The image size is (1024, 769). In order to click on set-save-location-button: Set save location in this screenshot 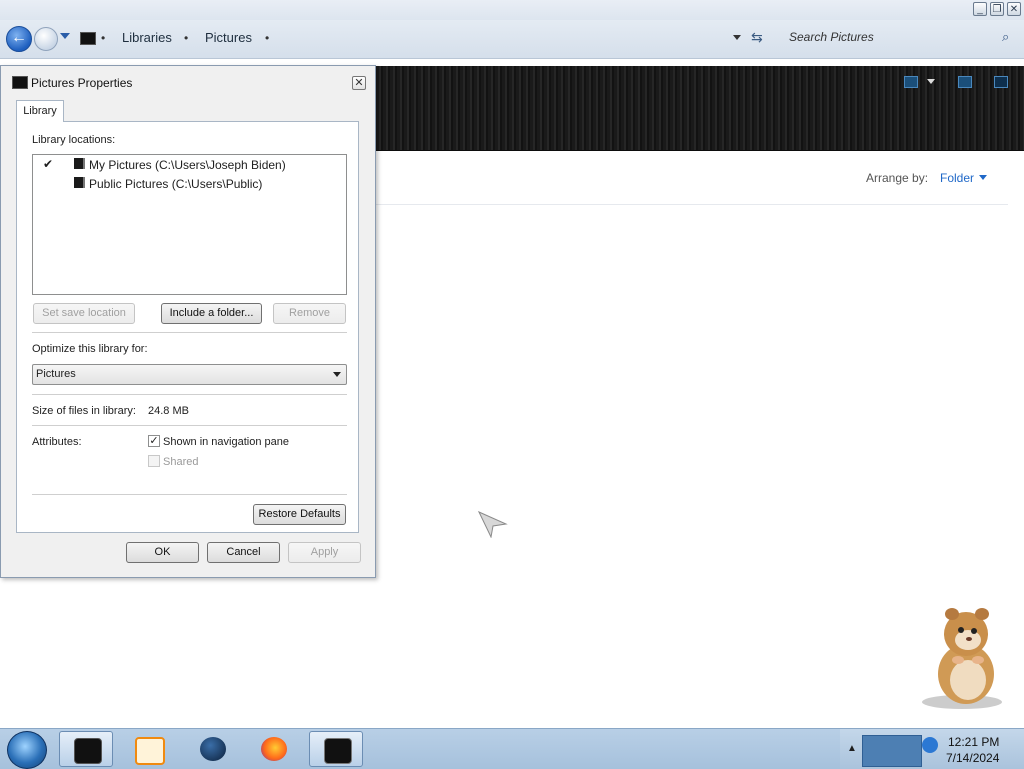, I will do `click(84, 313)`.